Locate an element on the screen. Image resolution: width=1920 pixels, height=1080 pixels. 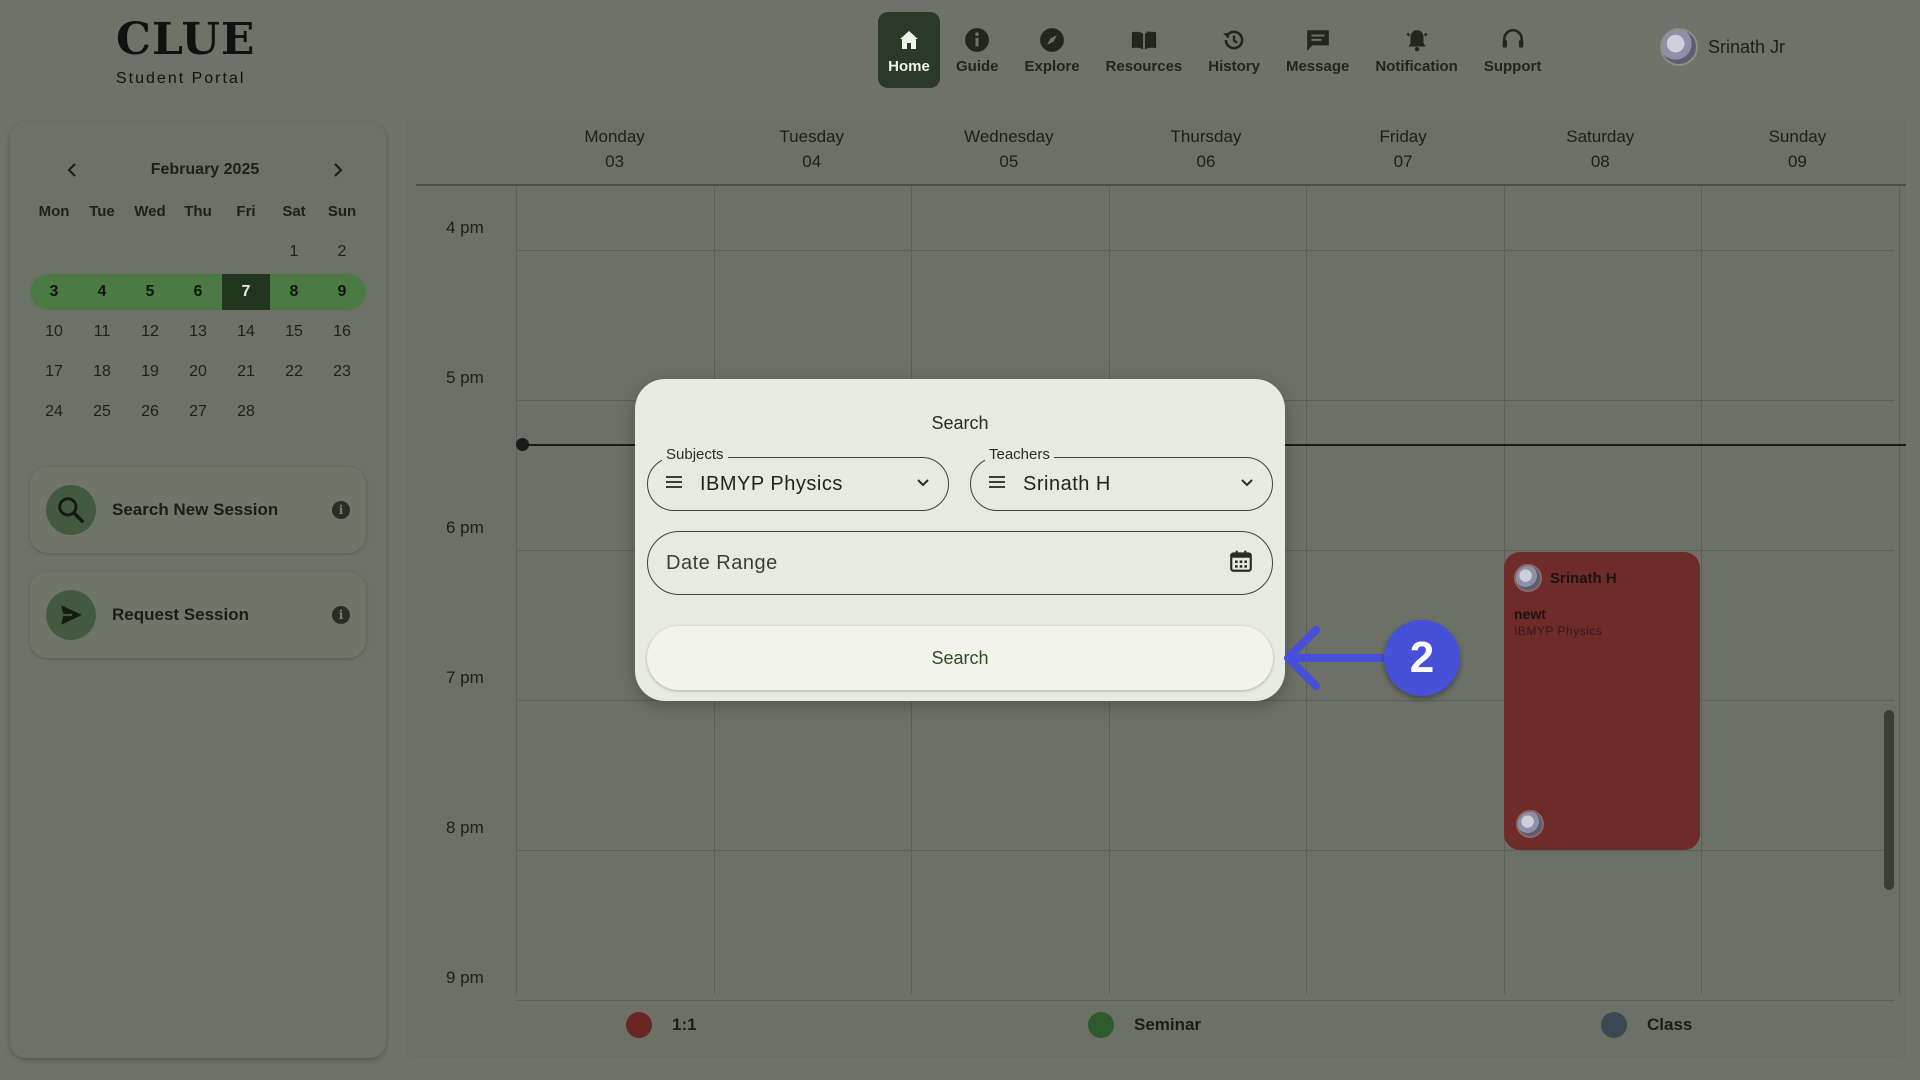
weekday-label: Wed is located at coordinates (150, 211).